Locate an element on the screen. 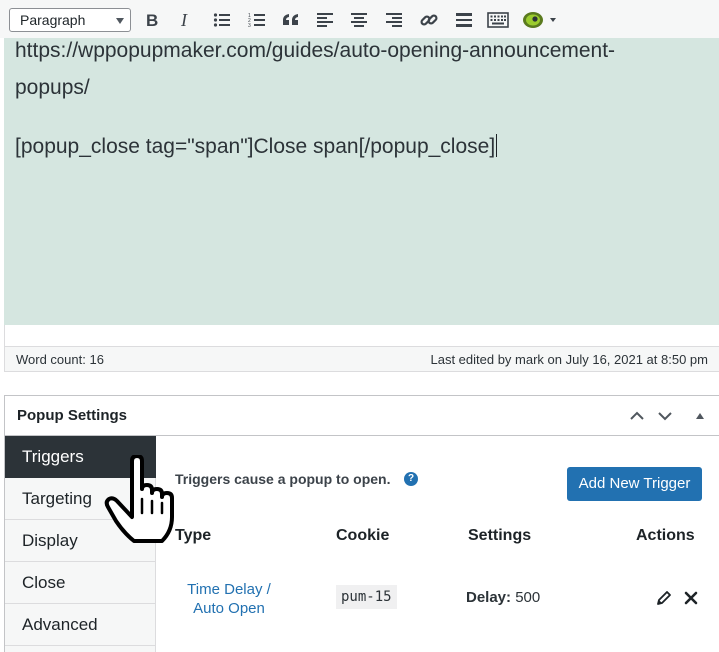  toolbar-toggle-icon is located at coordinates (498, 20).